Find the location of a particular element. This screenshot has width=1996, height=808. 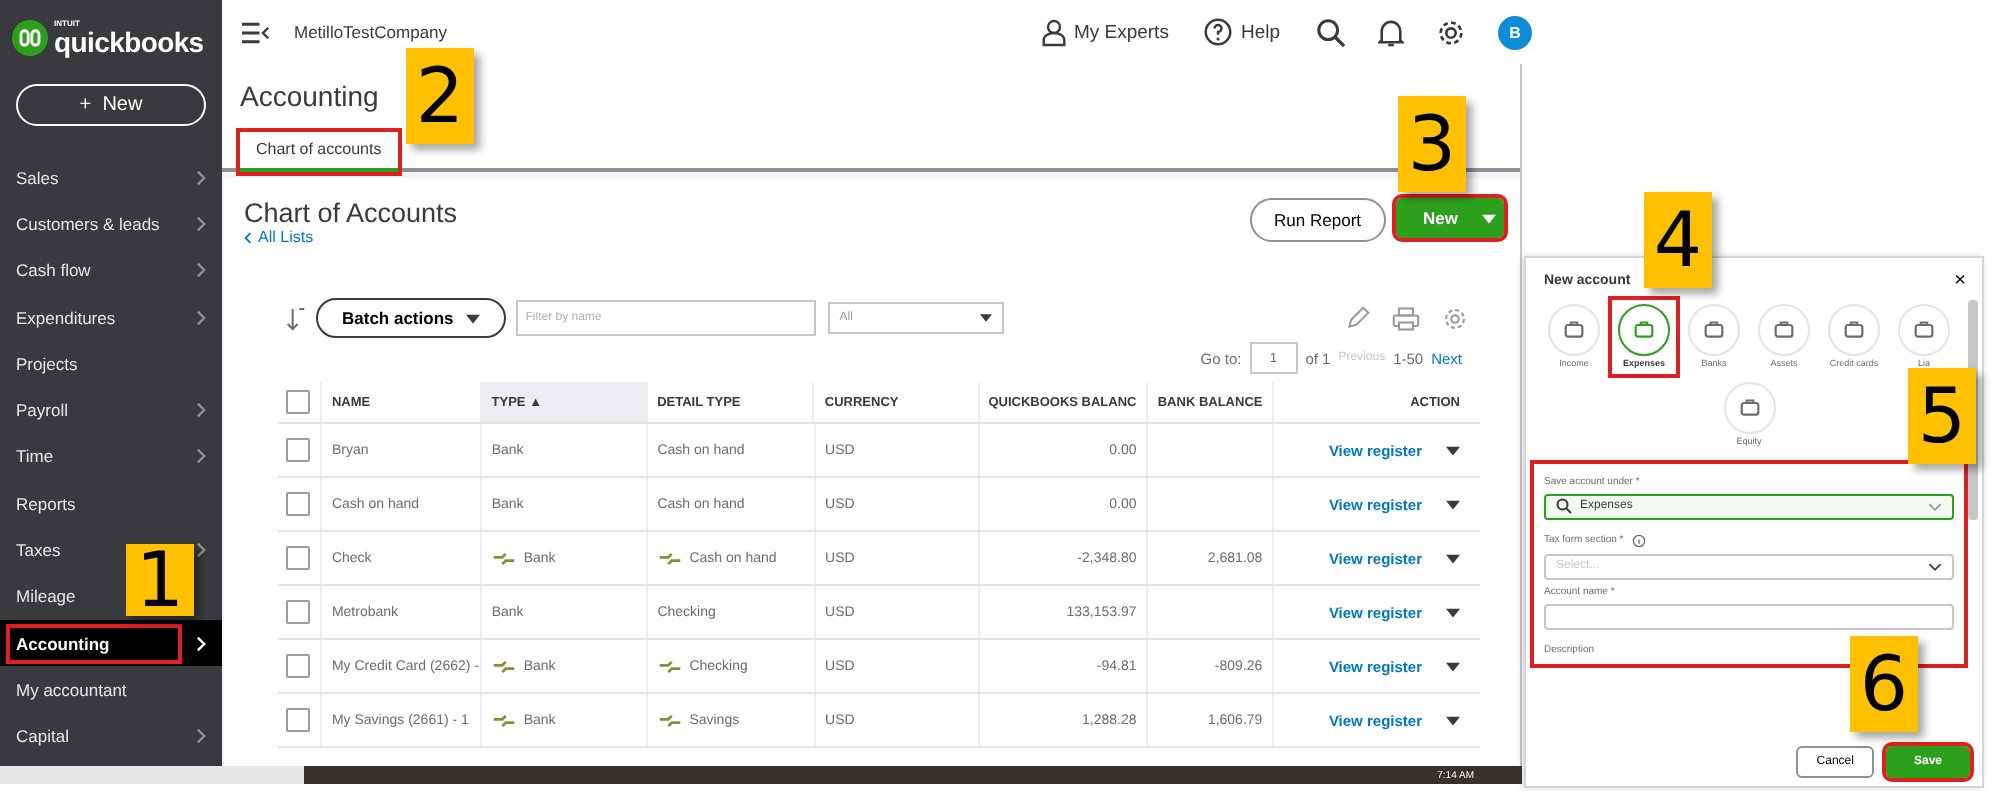

sidebar-item: Expenditures is located at coordinates (66, 317).